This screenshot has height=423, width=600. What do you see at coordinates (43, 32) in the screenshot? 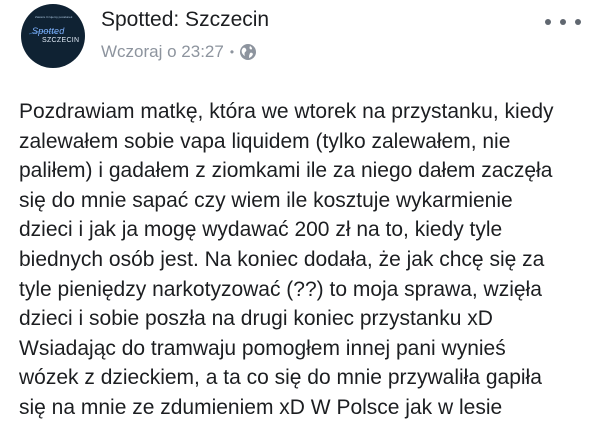
I see `spotted-szczecin-logo` at bounding box center [43, 32].